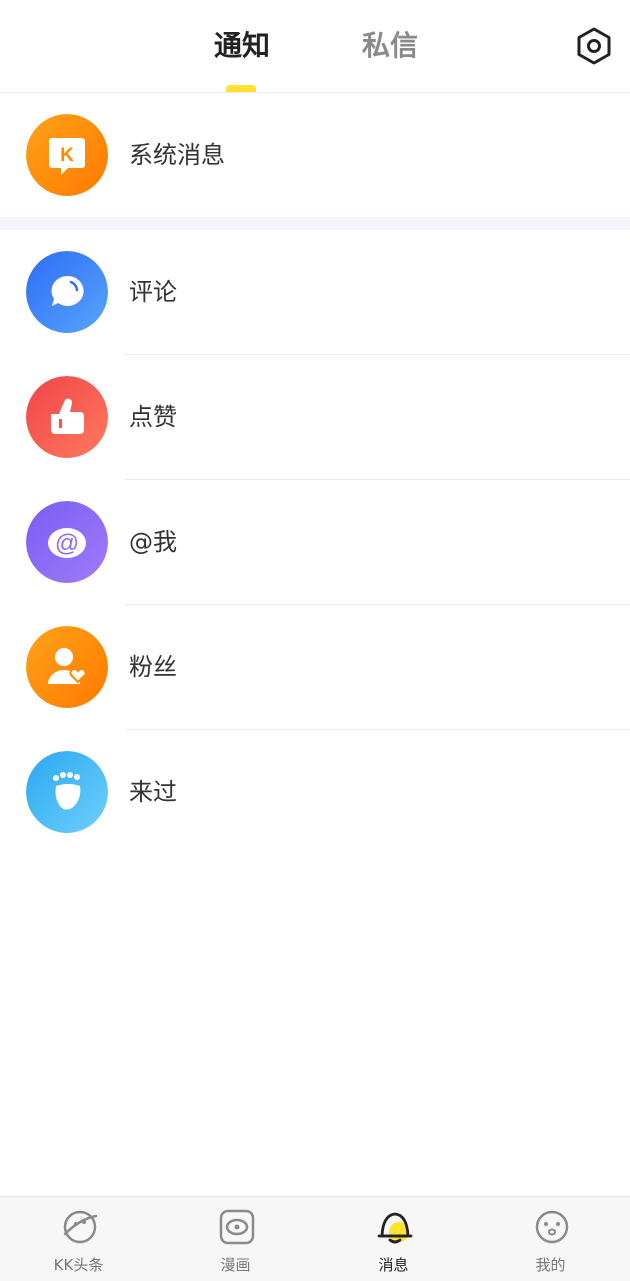  I want to click on nav-me: 我的, so click(550, 1239).